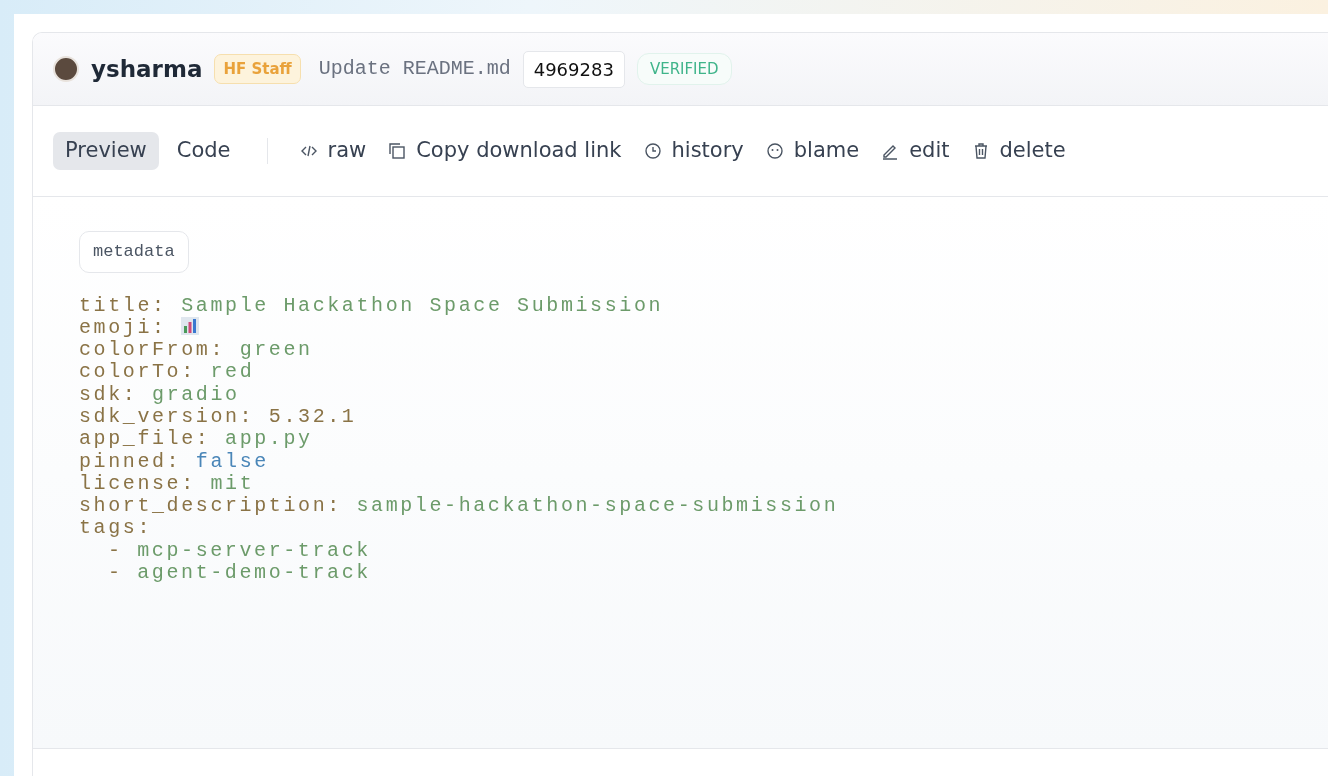 The image size is (1328, 776). Describe the element at coordinates (66, 69) in the screenshot. I see `avatar-icon` at that location.